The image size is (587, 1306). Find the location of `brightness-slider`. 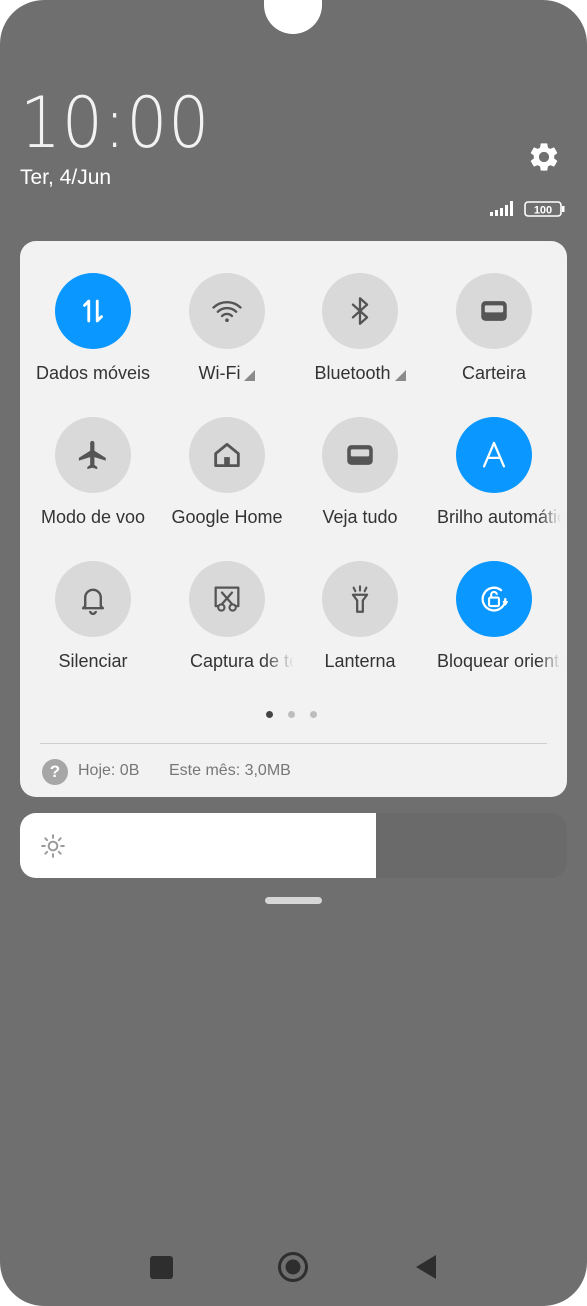

brightness-slider is located at coordinates (293, 845).